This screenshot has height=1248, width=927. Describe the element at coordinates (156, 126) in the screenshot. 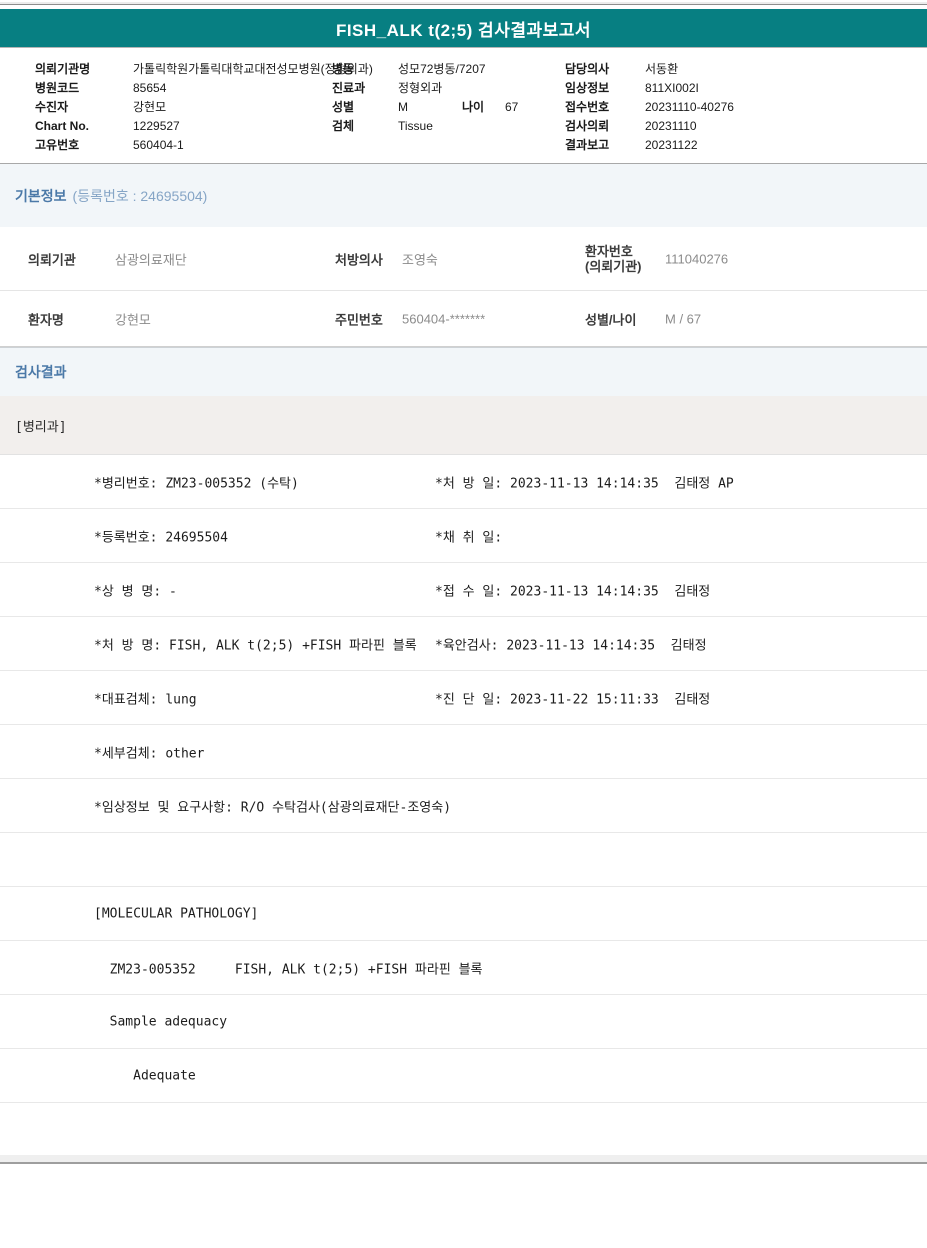

I see `value-chart-no: 1229527` at that location.